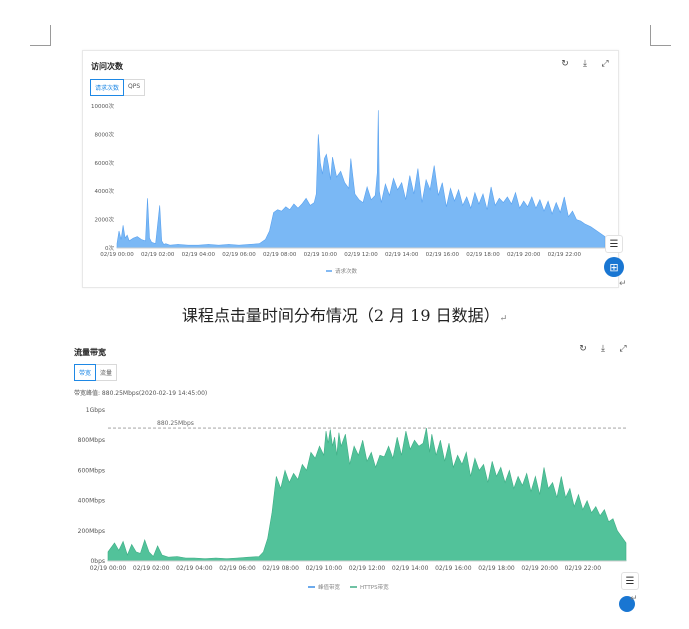 The width and height of the screenshot is (689, 629). Describe the element at coordinates (614, 267) in the screenshot. I see `grid-apps-icon: ⊞` at that location.